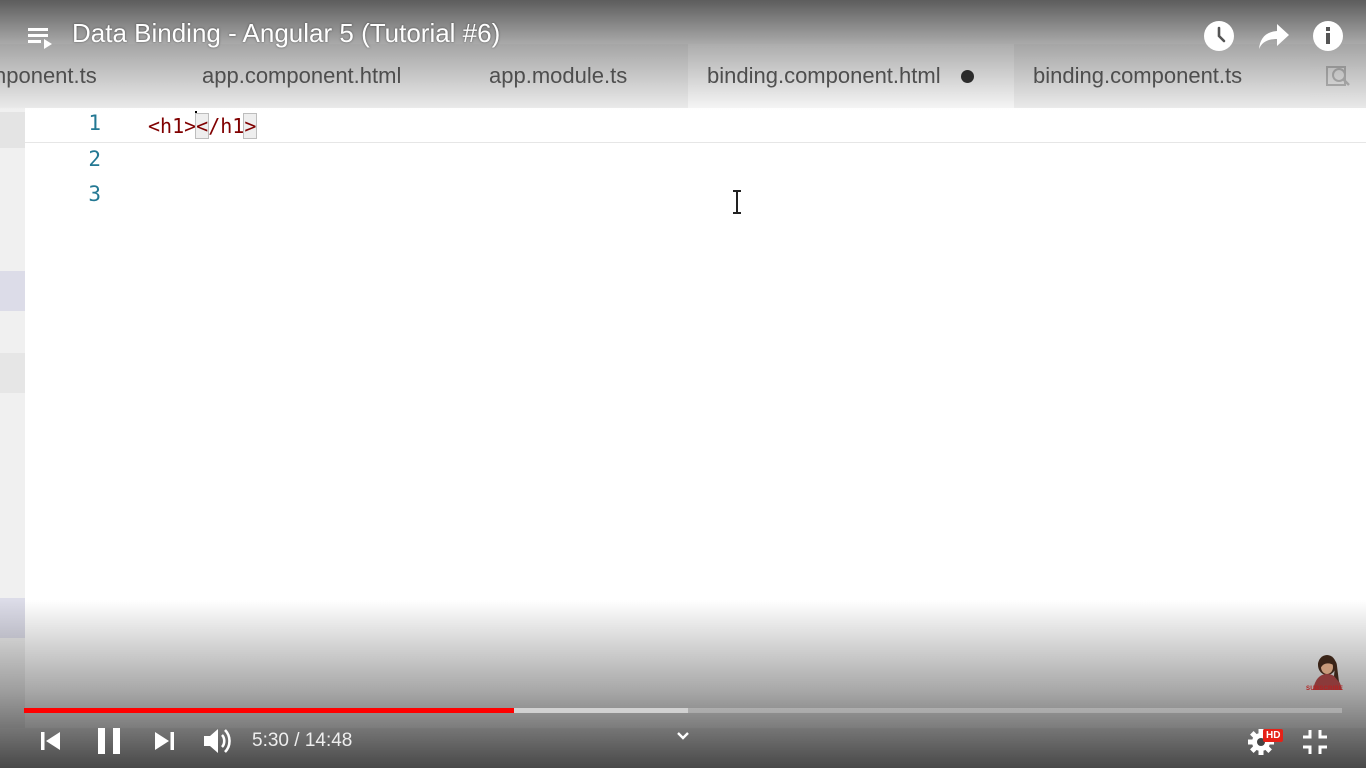 This screenshot has width=1366, height=768. I want to click on hd-badge: HD, so click(1273, 735).